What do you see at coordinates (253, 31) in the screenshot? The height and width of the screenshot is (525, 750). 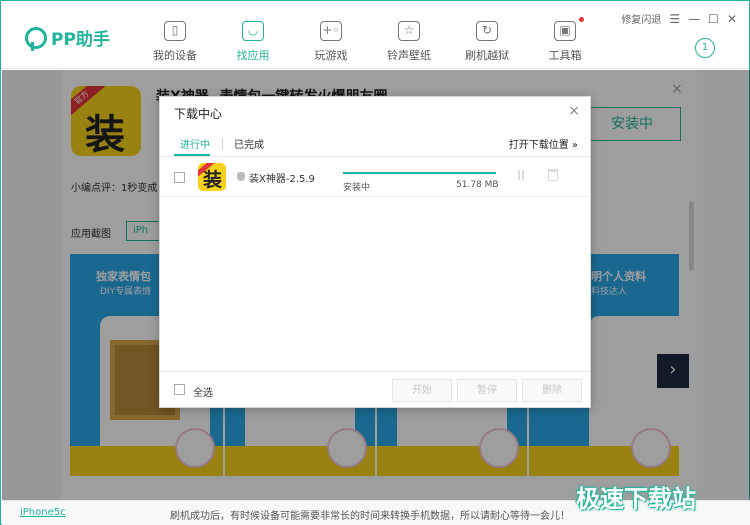 I see `shopping-bag-icon: ◡` at bounding box center [253, 31].